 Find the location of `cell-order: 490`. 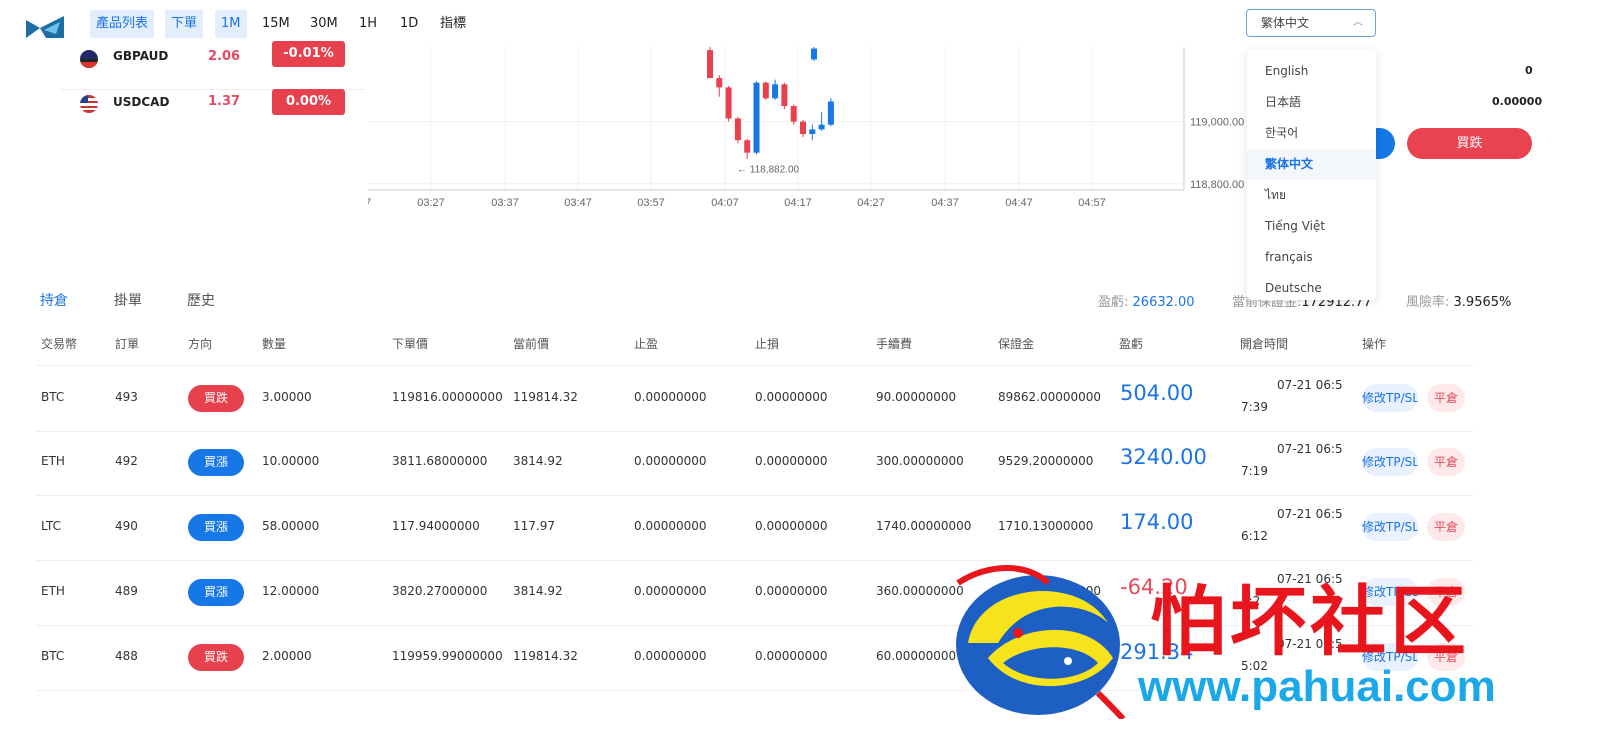

cell-order: 490 is located at coordinates (126, 526).